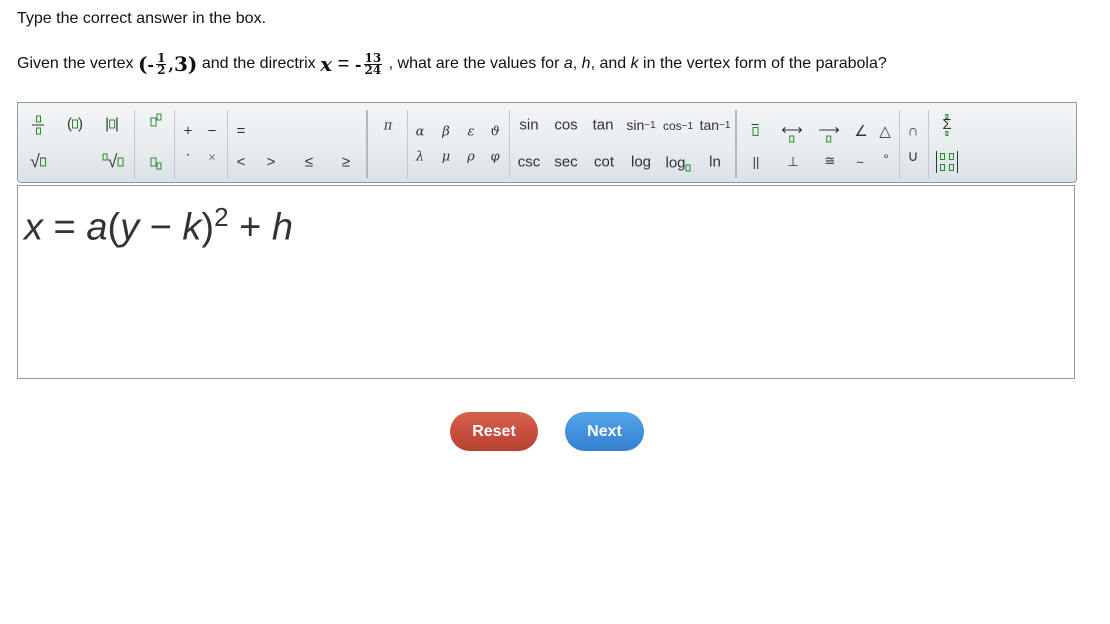  What do you see at coordinates (634, 63) in the screenshot?
I see `var-k: k` at bounding box center [634, 63].